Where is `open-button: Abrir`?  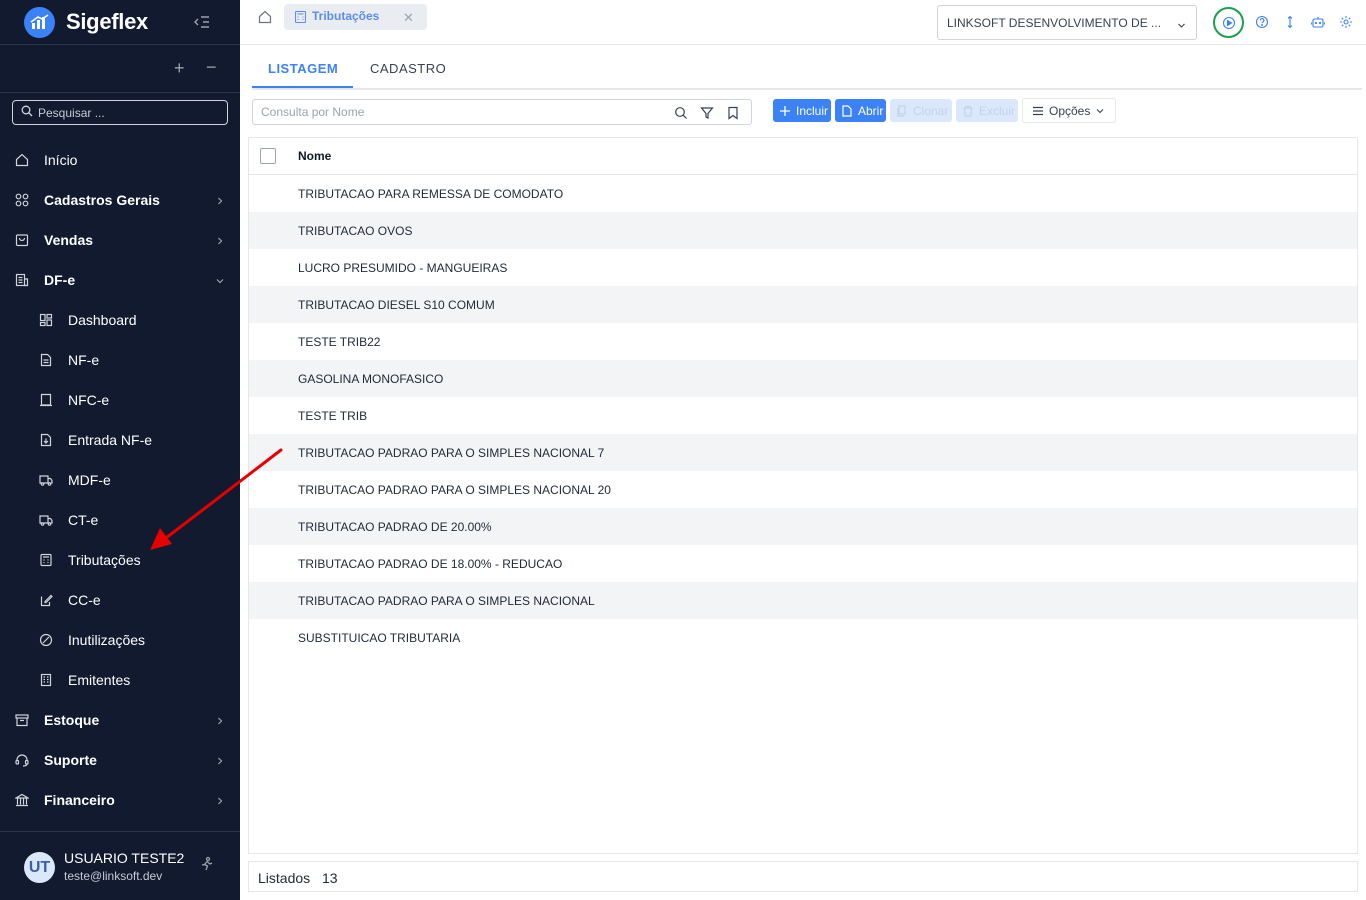
open-button: Abrir is located at coordinates (860, 110).